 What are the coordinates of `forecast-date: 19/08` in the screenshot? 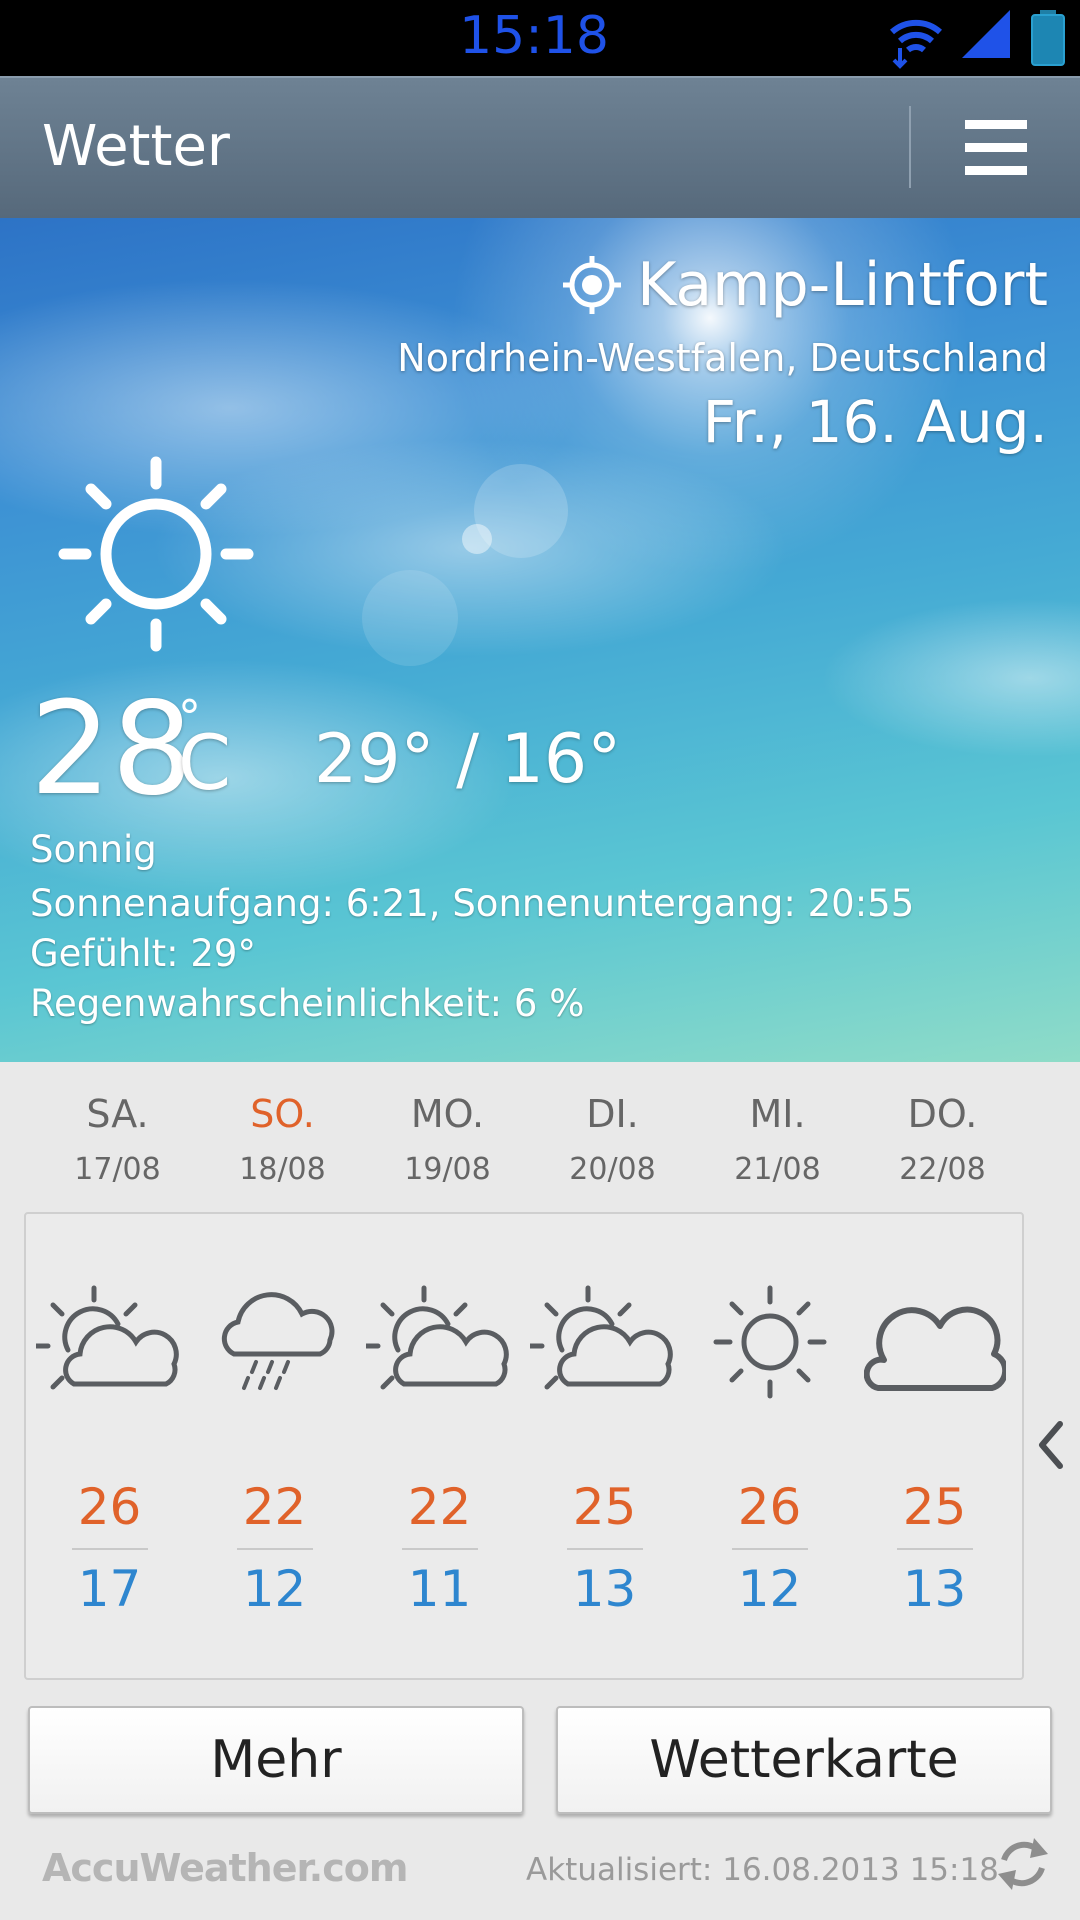 It's located at (447, 1169).